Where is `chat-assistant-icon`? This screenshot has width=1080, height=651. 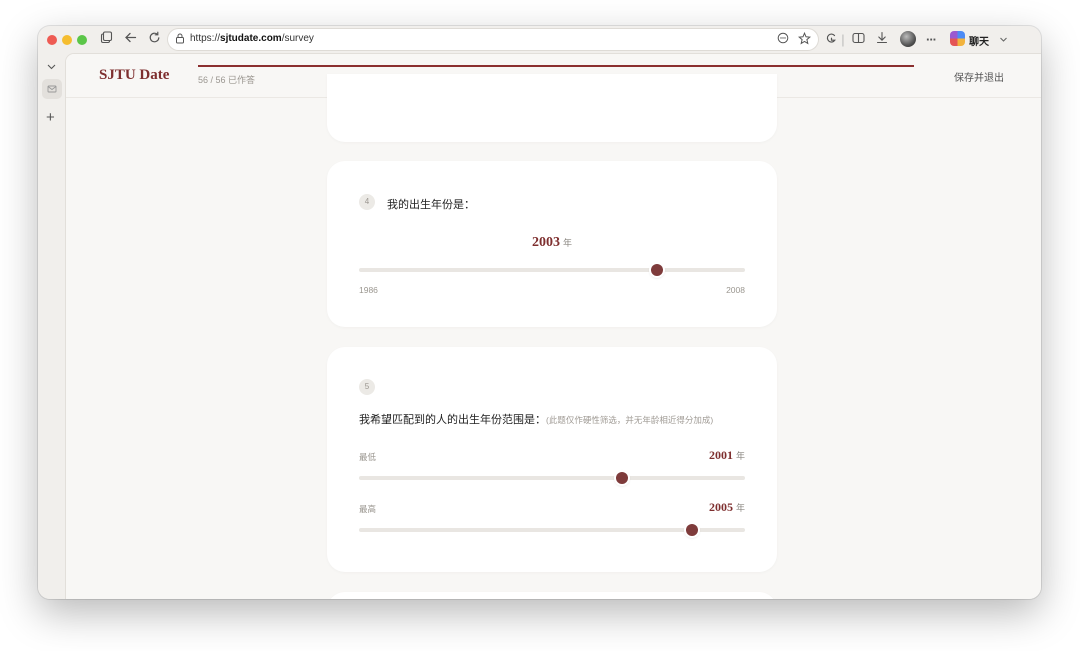
chat-assistant-icon is located at coordinates (957, 38).